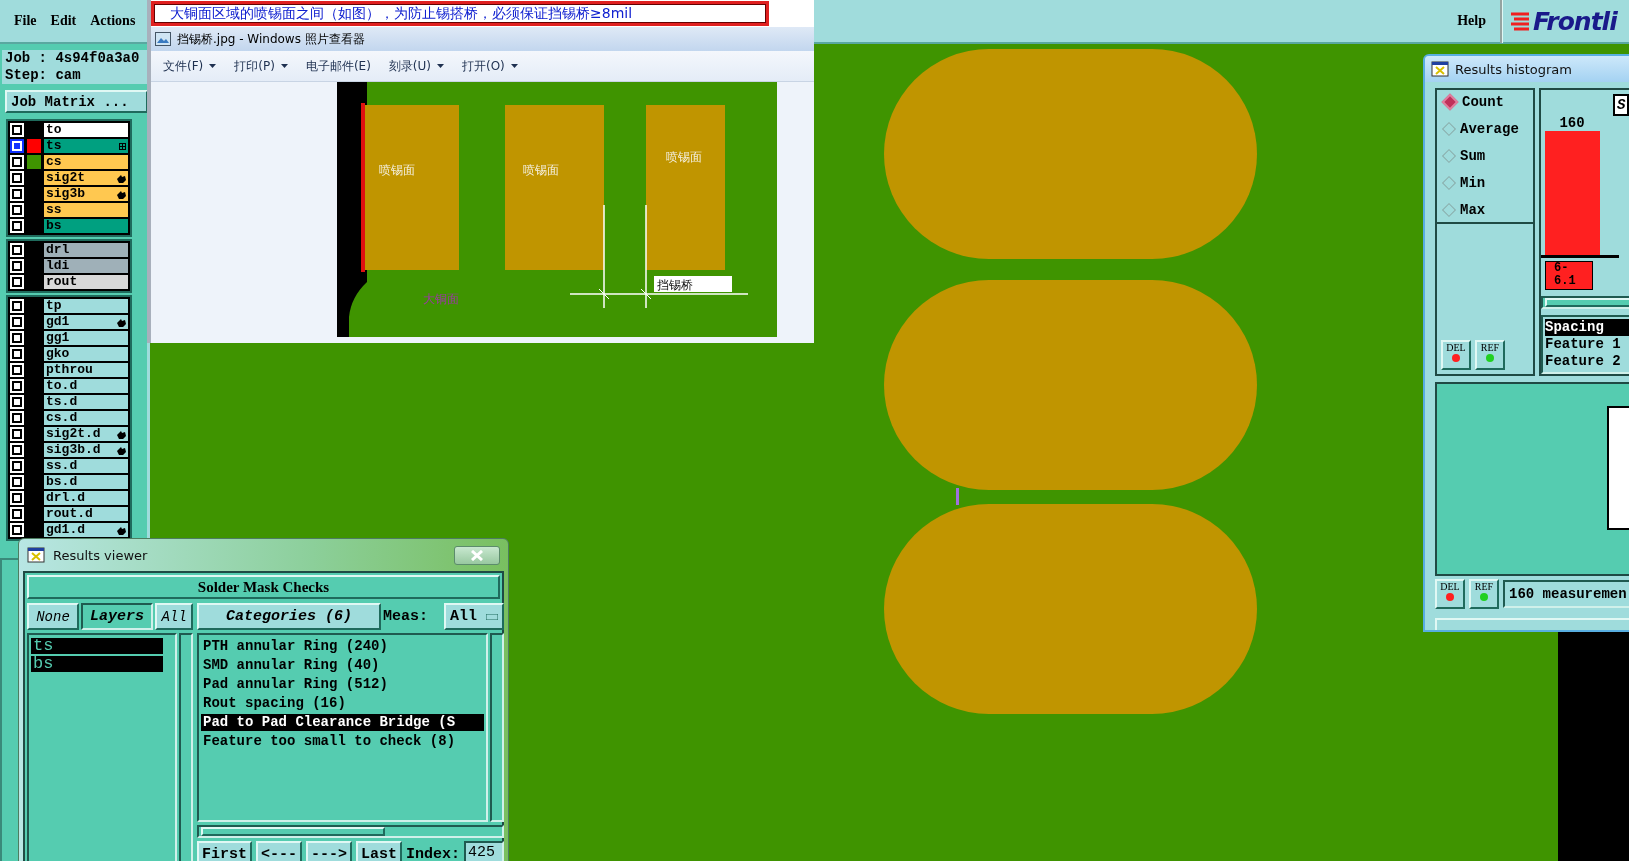 The height and width of the screenshot is (861, 1629). Describe the element at coordinates (86, 370) in the screenshot. I see `layer-name: pthrou` at that location.